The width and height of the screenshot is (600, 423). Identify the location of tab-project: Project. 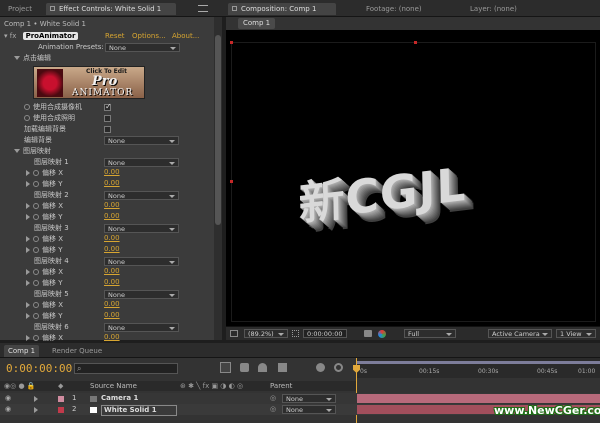
(20, 9).